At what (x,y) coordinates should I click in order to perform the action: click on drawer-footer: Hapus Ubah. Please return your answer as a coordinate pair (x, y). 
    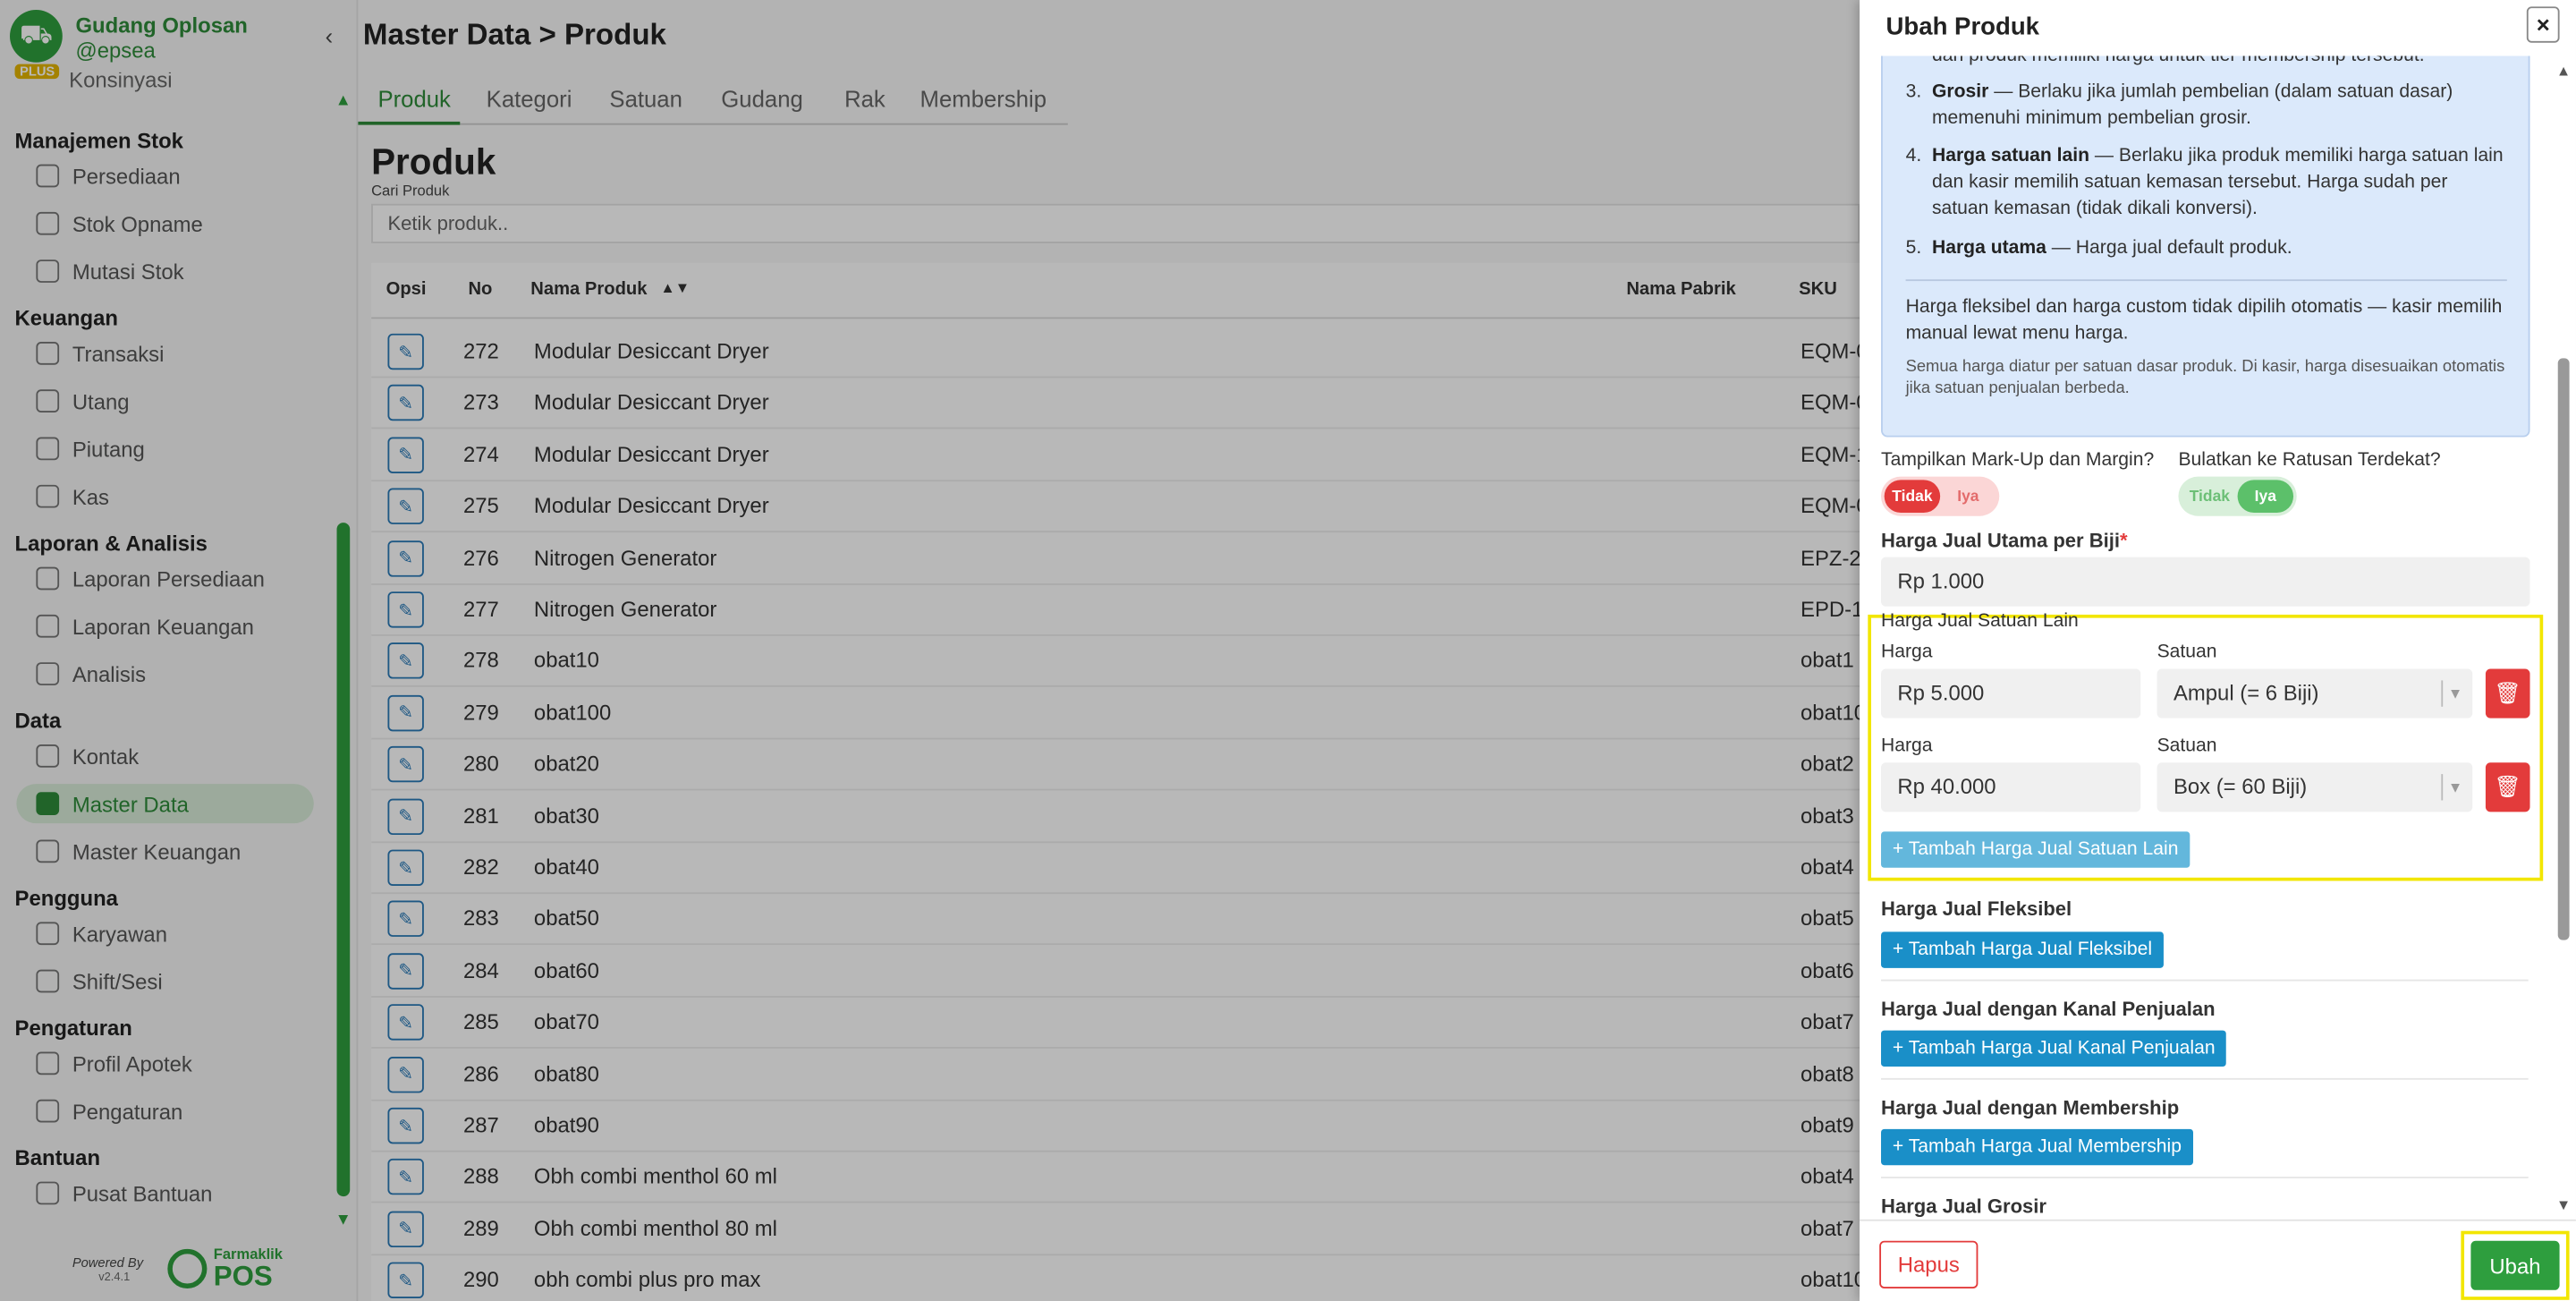
    Looking at the image, I should click on (2218, 1260).